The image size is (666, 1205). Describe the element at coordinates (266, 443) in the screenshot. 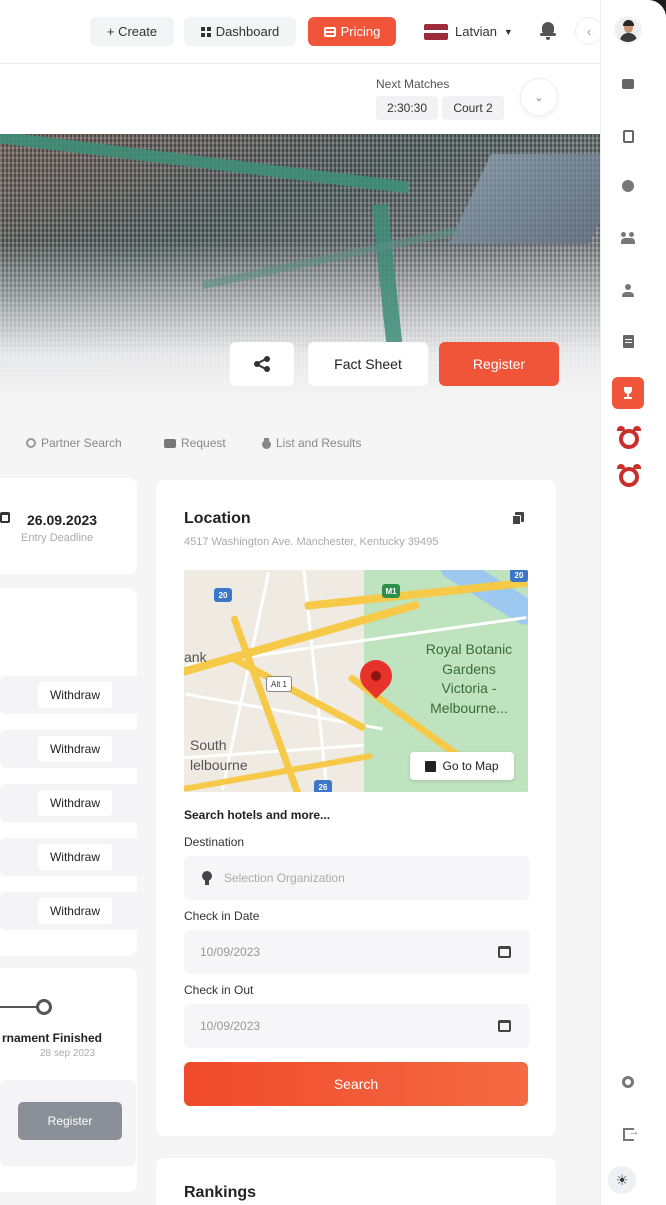

I see `medal-icon` at that location.